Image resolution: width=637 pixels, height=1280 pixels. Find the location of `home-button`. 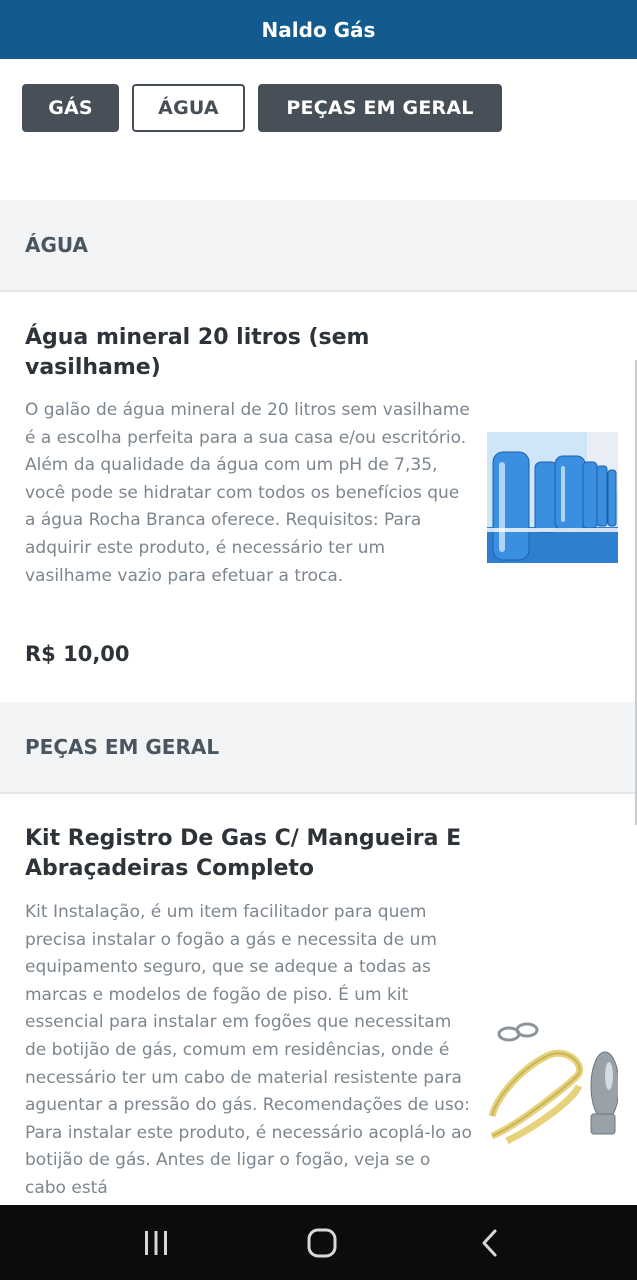

home-button is located at coordinates (322, 1242).